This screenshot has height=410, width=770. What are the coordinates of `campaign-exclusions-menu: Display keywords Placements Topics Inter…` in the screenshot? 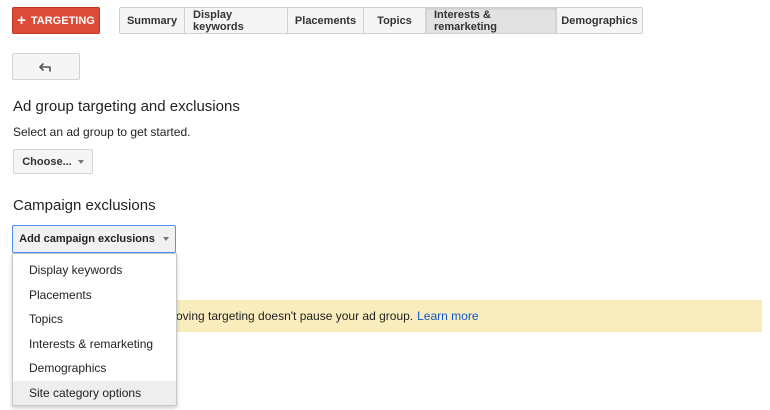 It's located at (94, 329).